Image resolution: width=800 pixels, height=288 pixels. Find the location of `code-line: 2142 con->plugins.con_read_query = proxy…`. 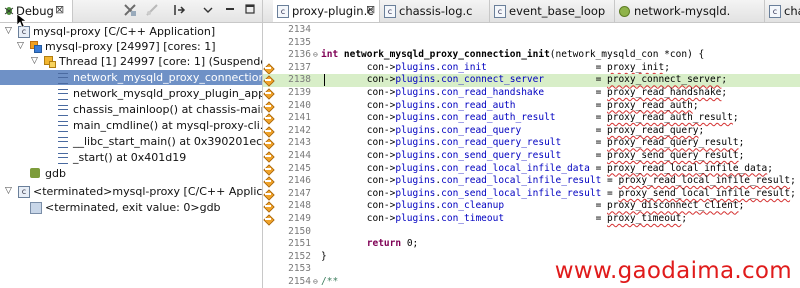

code-line: 2142 con->plugins.con_read_query = proxy… is located at coordinates (531, 131).